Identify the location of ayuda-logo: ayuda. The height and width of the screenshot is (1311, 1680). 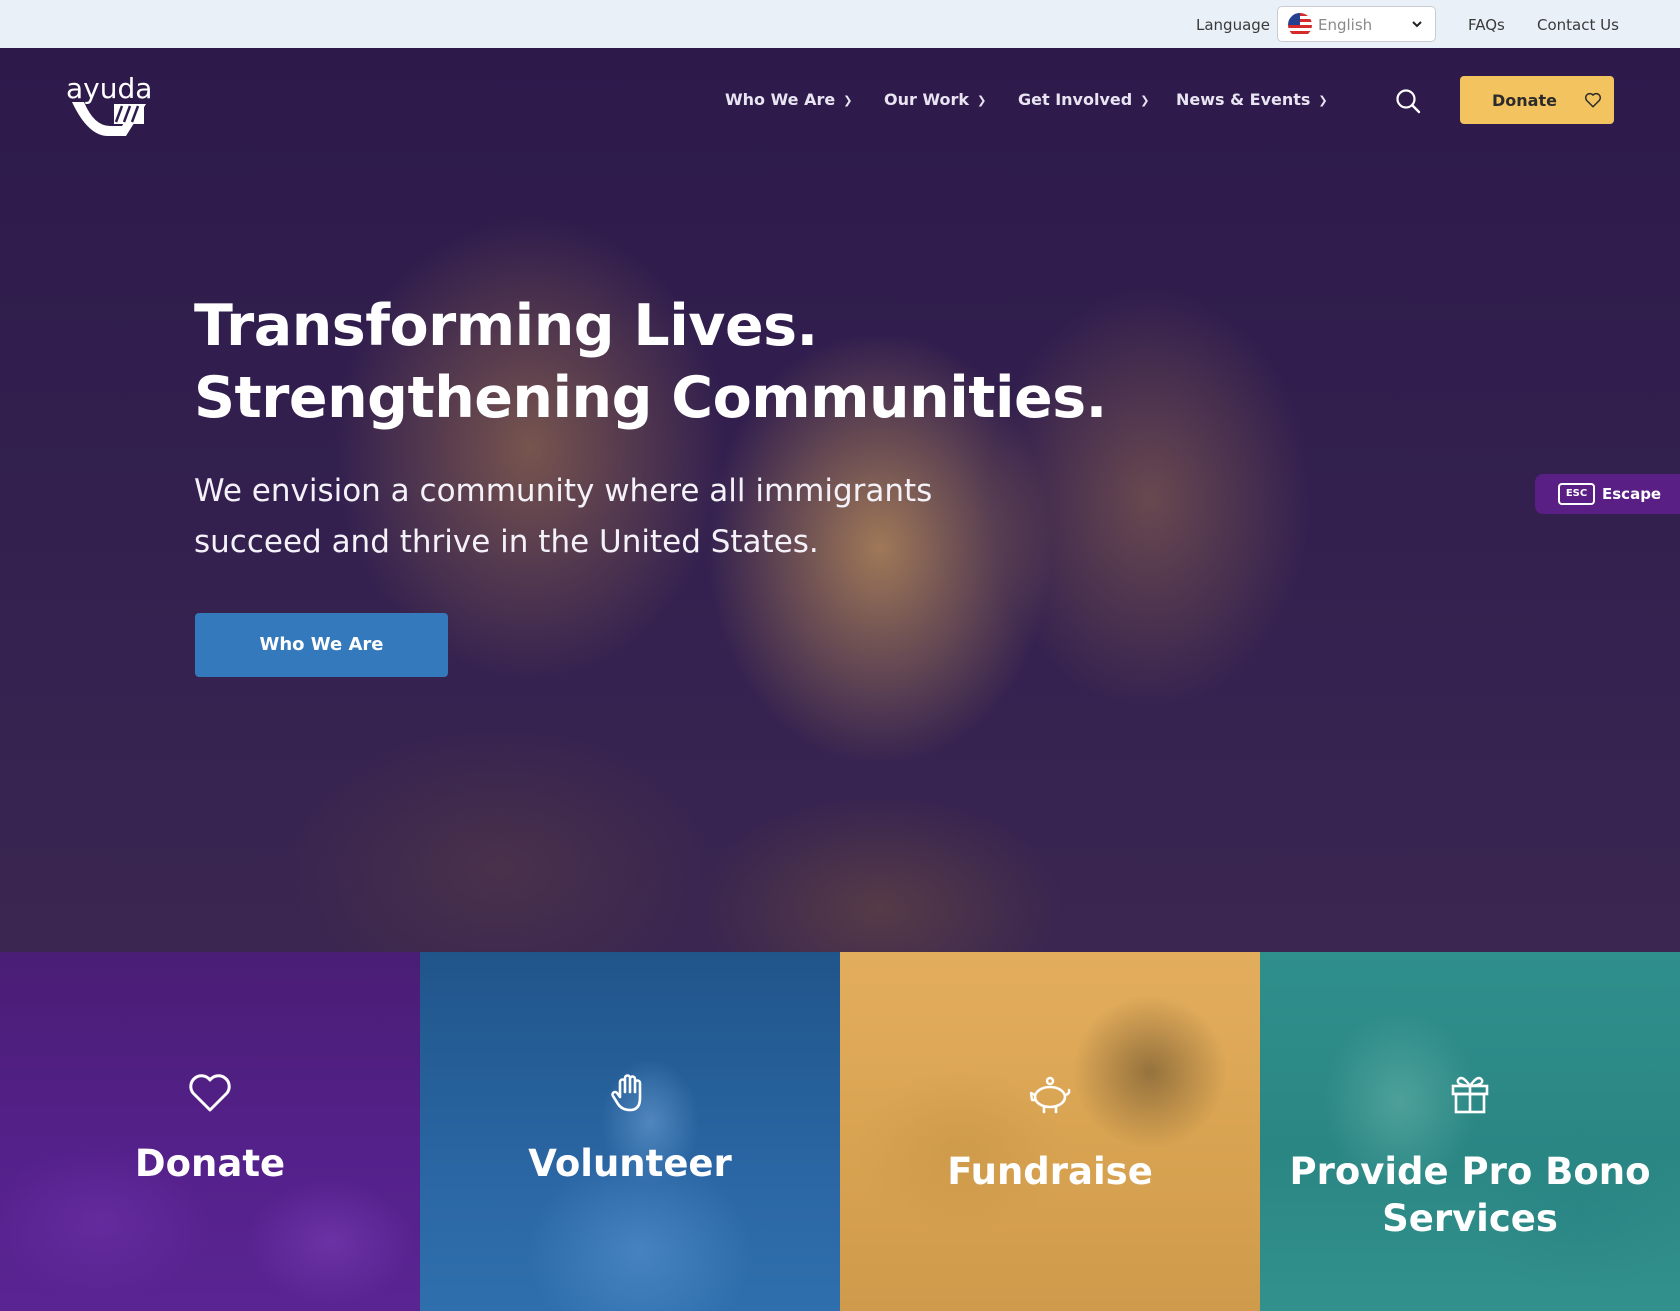
(109, 100).